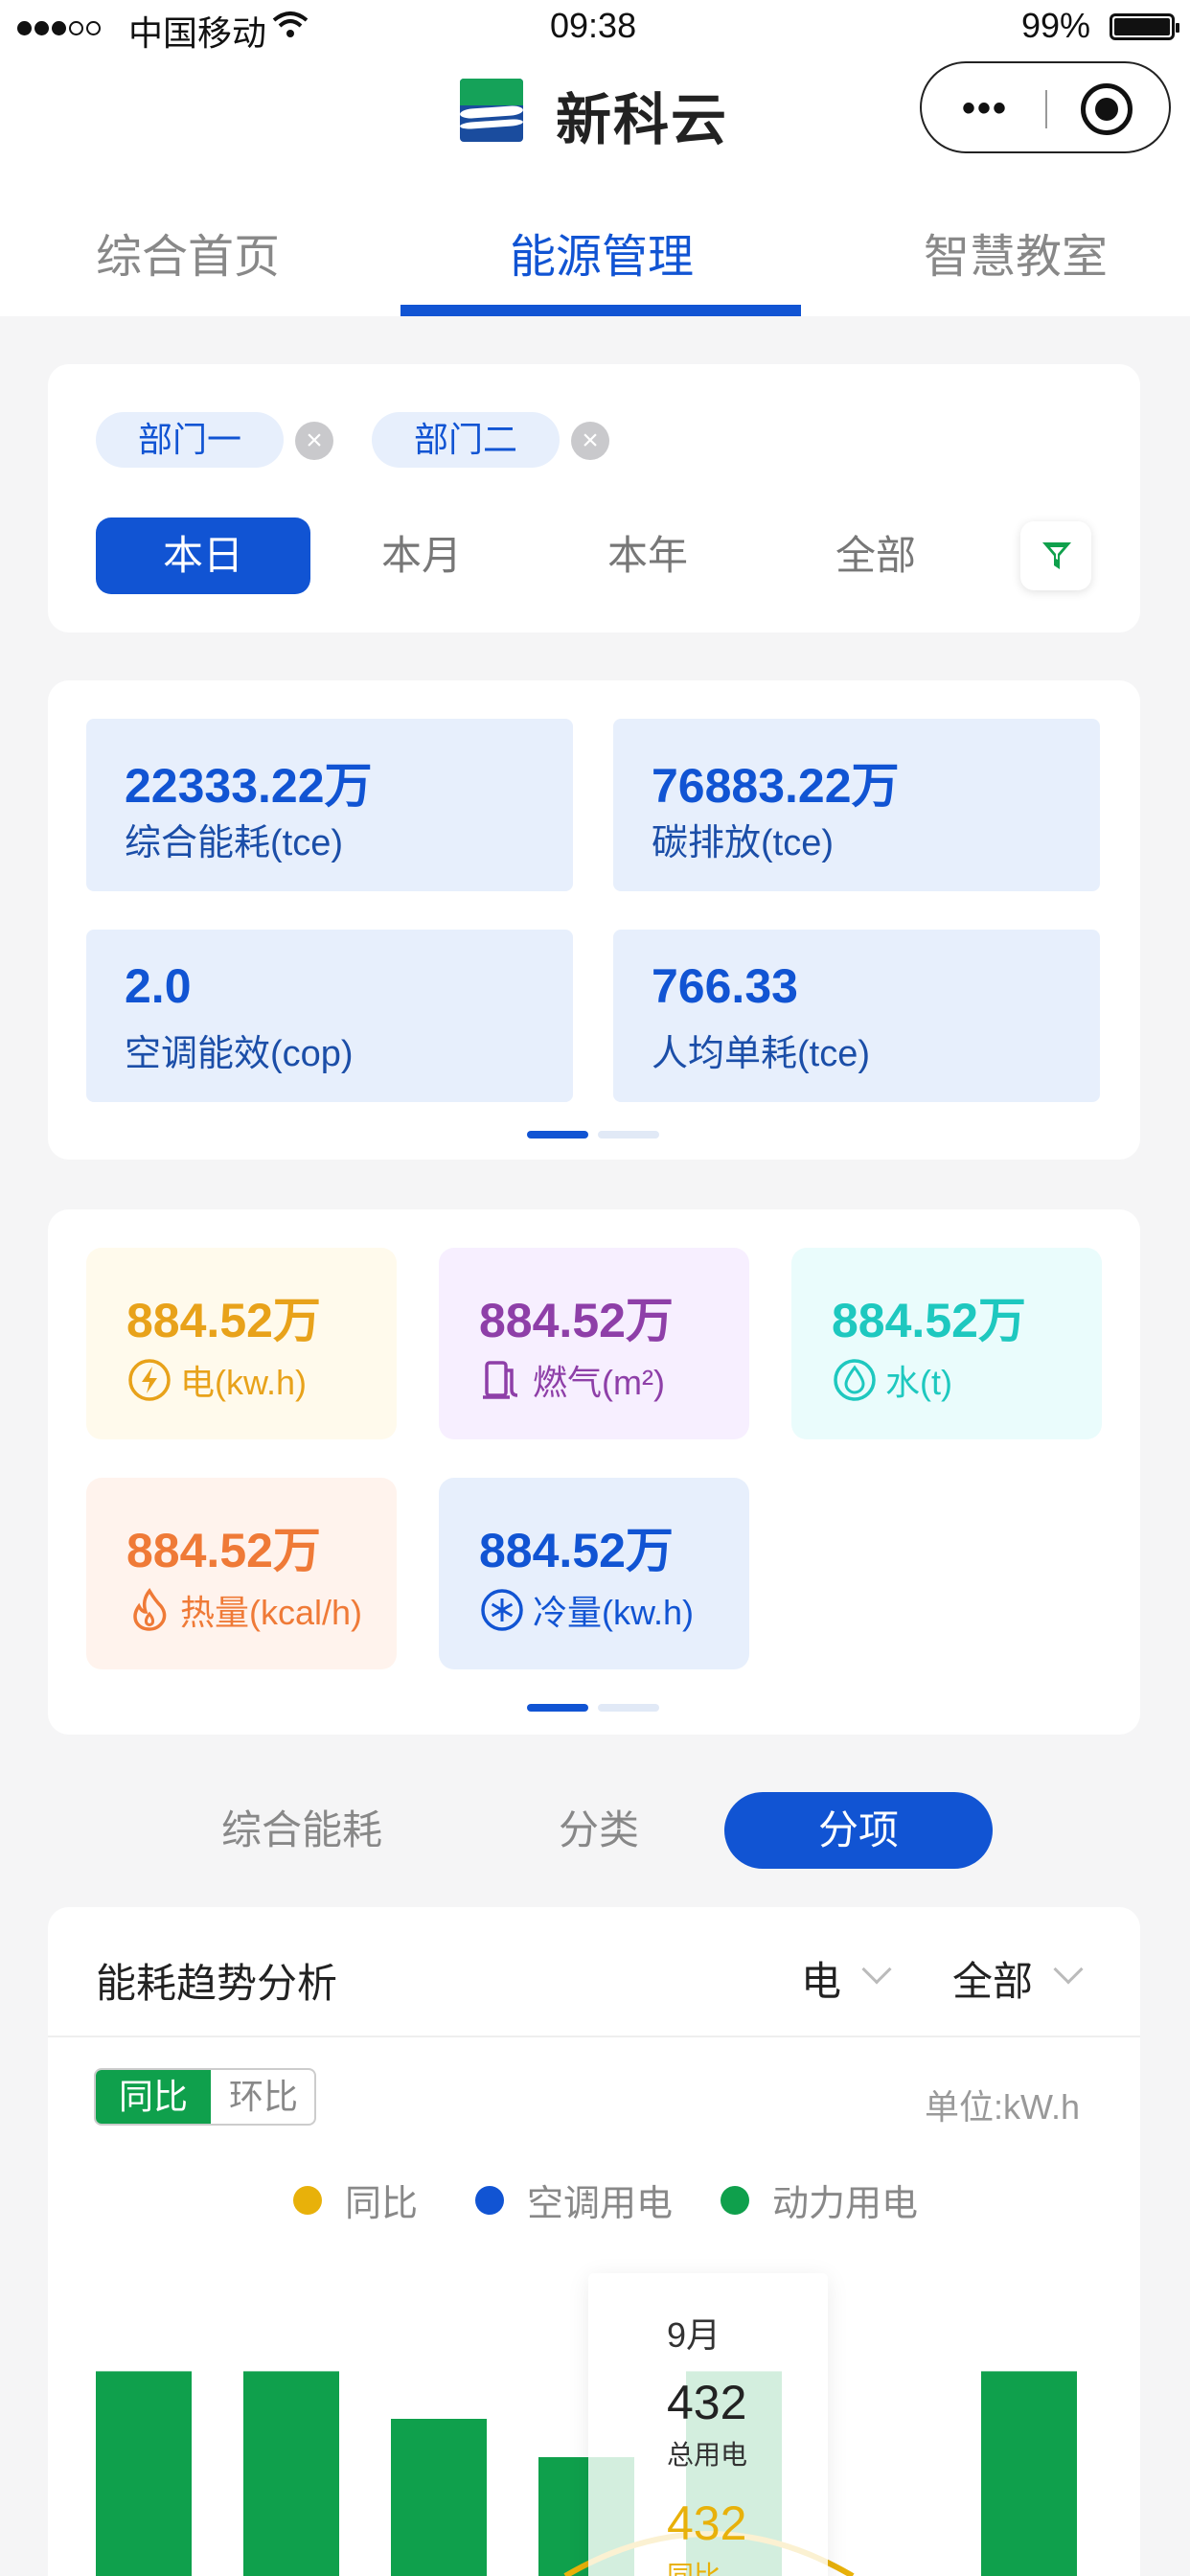  I want to click on chart-tooltip: 9月 432 总用电 432 同比, so click(708, 2424).